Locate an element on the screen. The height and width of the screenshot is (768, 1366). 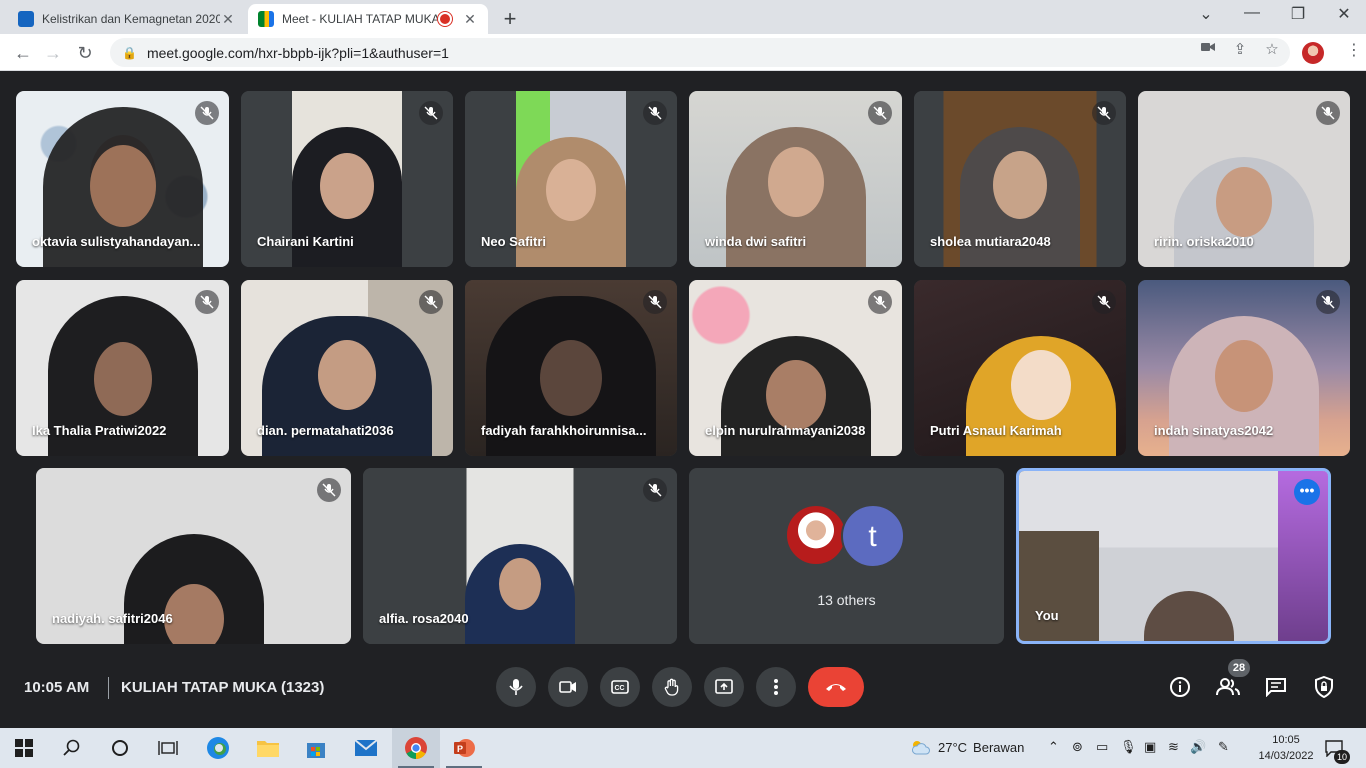
participant-name: ririn. oriska2010 is located at coordinates (1204, 241).